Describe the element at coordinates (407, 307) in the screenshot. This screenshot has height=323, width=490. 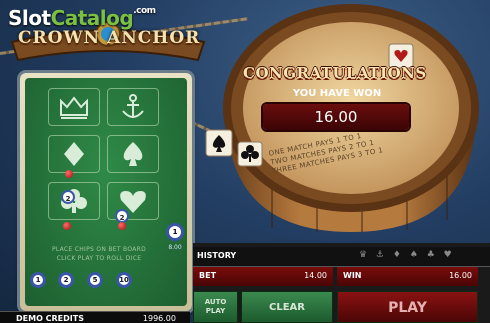
I see `play-button: PLAY` at that location.